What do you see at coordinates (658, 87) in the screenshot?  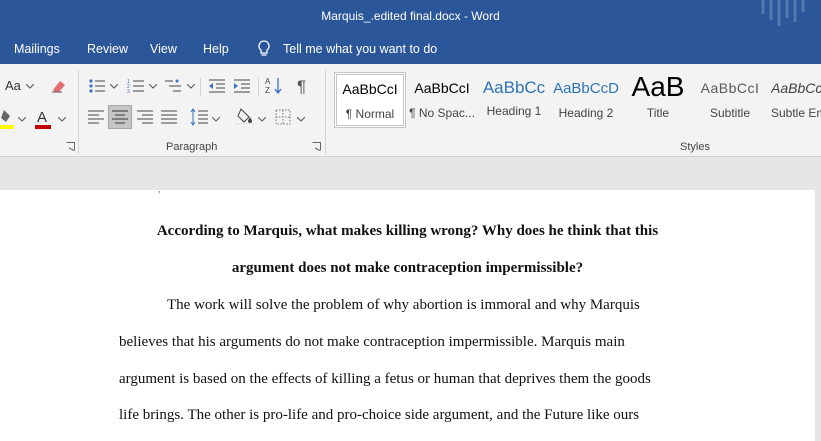 I see `style-sample: AaB` at bounding box center [658, 87].